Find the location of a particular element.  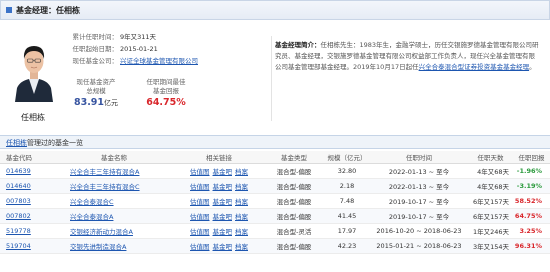

stat-value-wrap: 83.91亿元 is located at coordinates (96, 103).